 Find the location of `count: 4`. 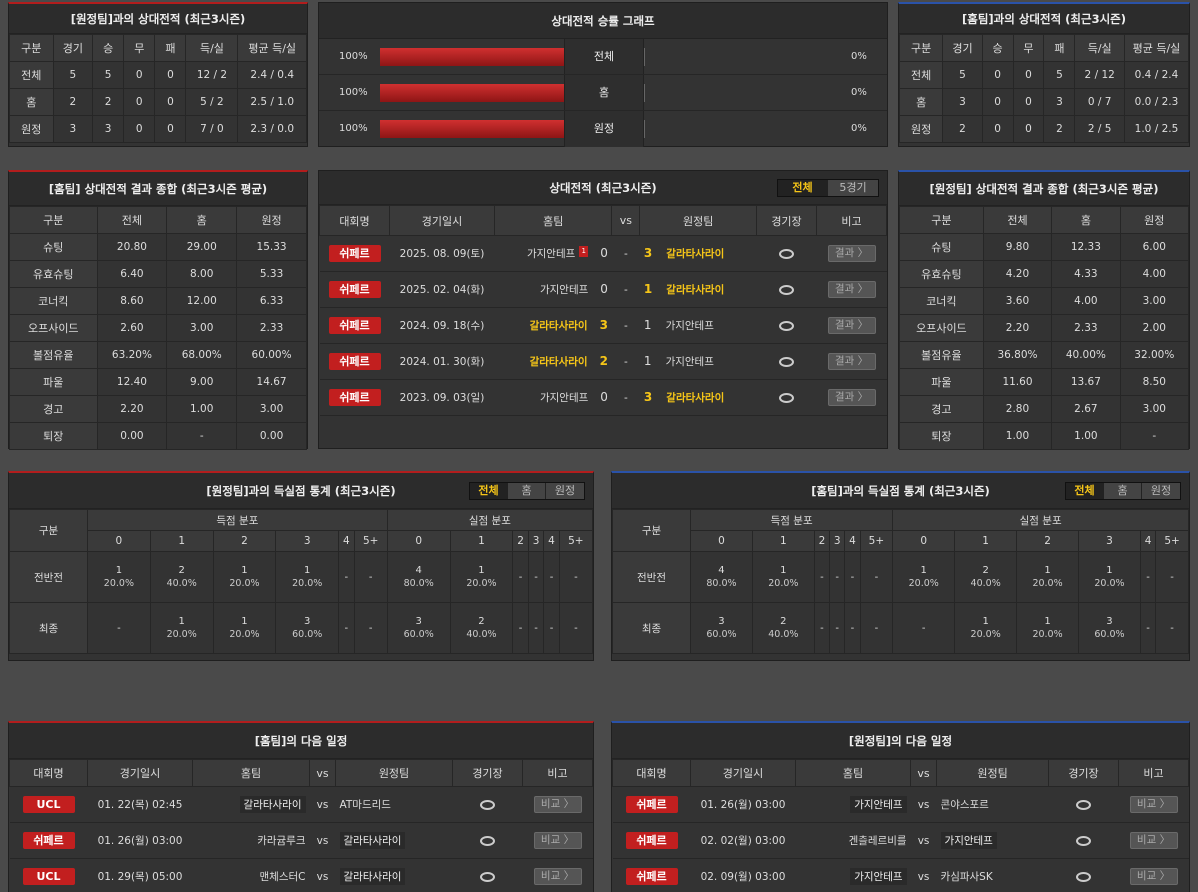

count: 4 is located at coordinates (418, 570).